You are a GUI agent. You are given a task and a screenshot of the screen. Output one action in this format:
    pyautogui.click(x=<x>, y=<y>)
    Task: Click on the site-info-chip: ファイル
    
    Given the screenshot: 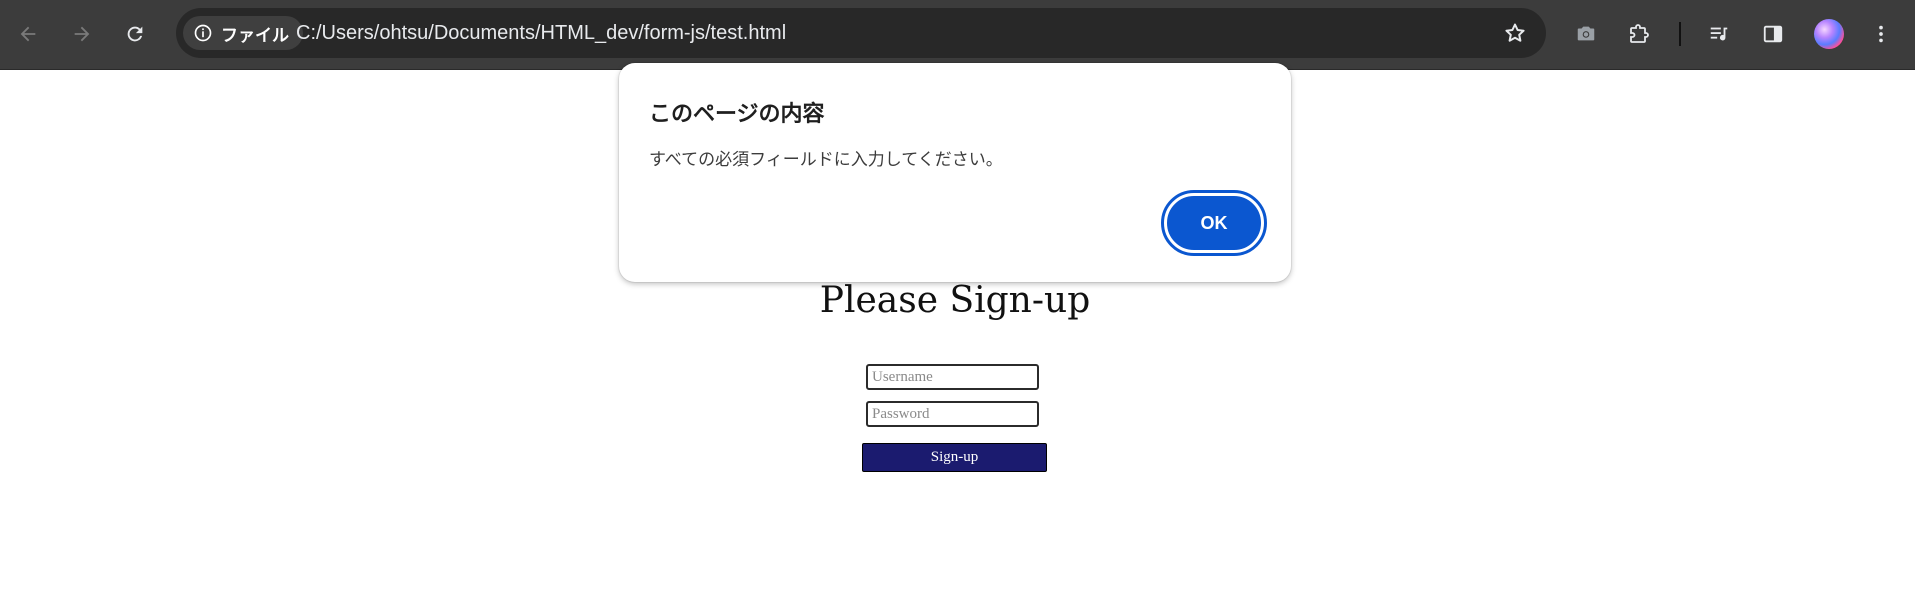 What is the action you would take?
    pyautogui.click(x=243, y=33)
    